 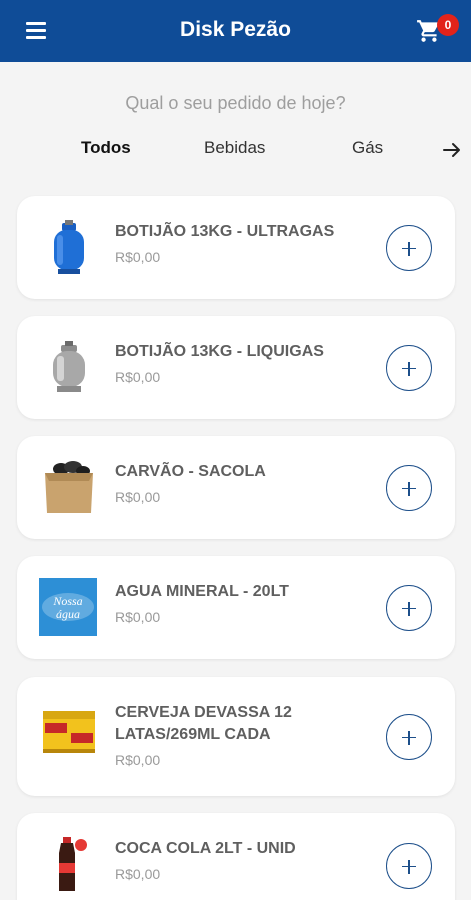 I want to click on arrow-right-icon, so click(x=452, y=150).